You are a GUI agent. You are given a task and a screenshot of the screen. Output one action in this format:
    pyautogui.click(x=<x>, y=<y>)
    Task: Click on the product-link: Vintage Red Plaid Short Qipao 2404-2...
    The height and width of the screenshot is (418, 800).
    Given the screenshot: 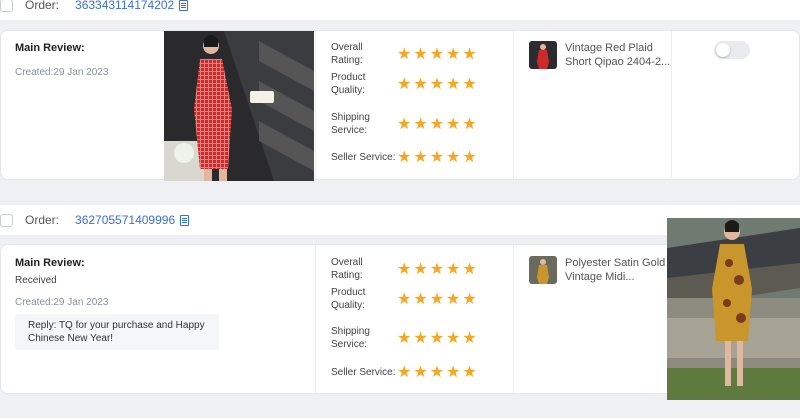 What is the action you would take?
    pyautogui.click(x=600, y=55)
    